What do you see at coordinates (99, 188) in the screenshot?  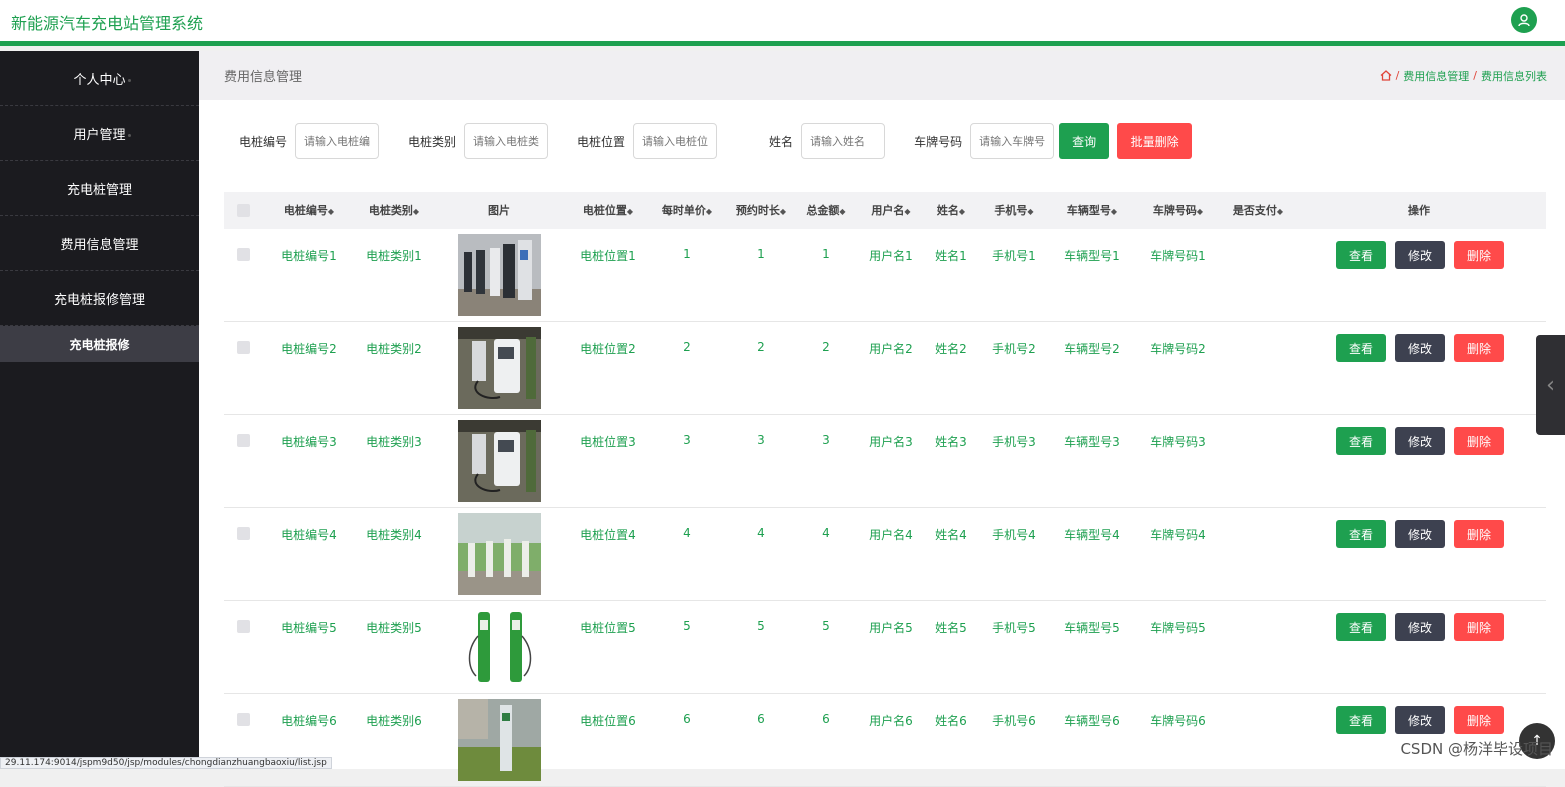 I see `sidebar-item-charging-pile-management: 充电桩管理` at bounding box center [99, 188].